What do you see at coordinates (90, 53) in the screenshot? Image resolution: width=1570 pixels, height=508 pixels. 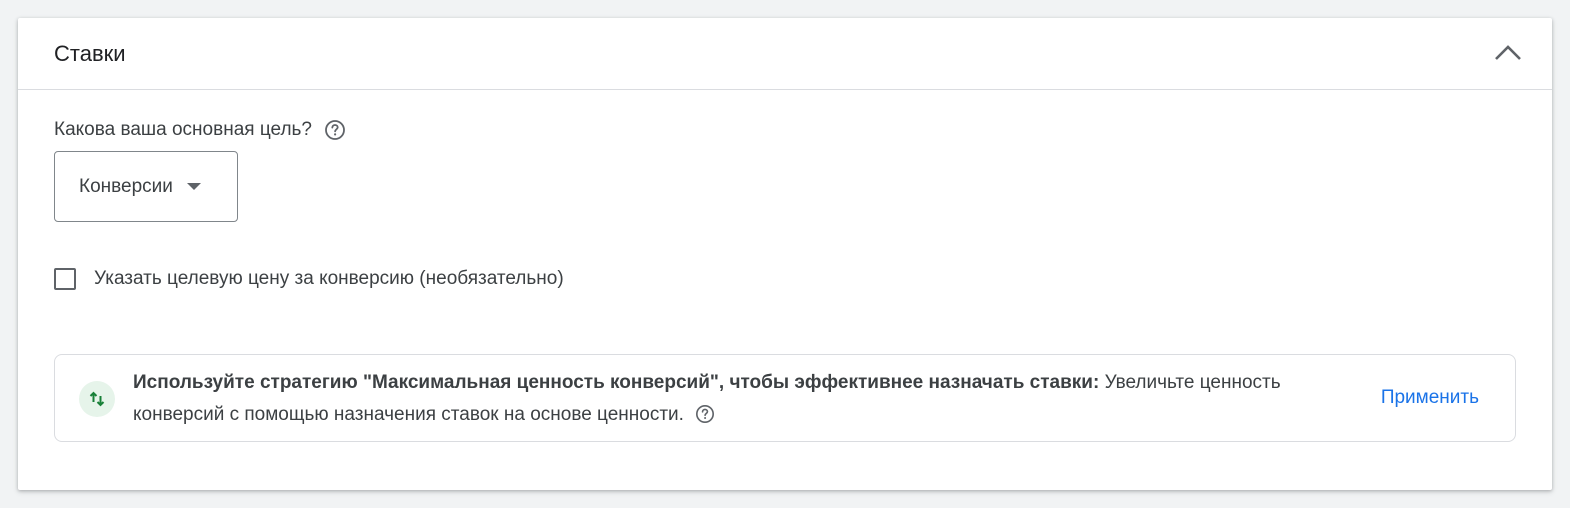 I see `section-title: Ставки` at bounding box center [90, 53].